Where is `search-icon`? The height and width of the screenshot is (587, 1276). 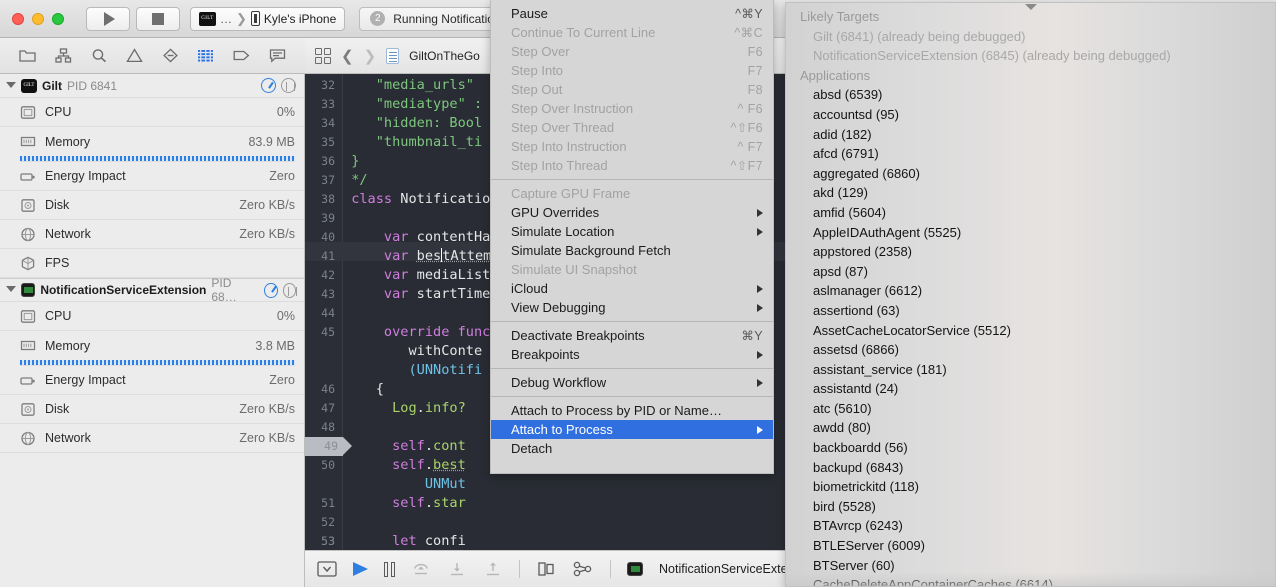 search-icon is located at coordinates (99, 55).